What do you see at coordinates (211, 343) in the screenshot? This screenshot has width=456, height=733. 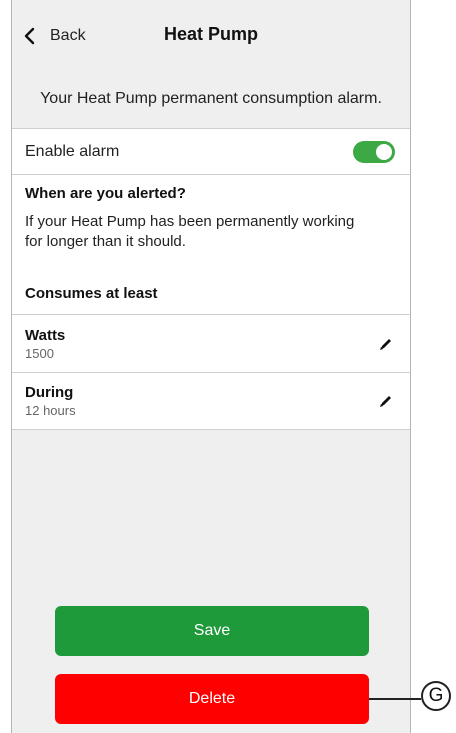 I see `watts-row: Watts 1500` at bounding box center [211, 343].